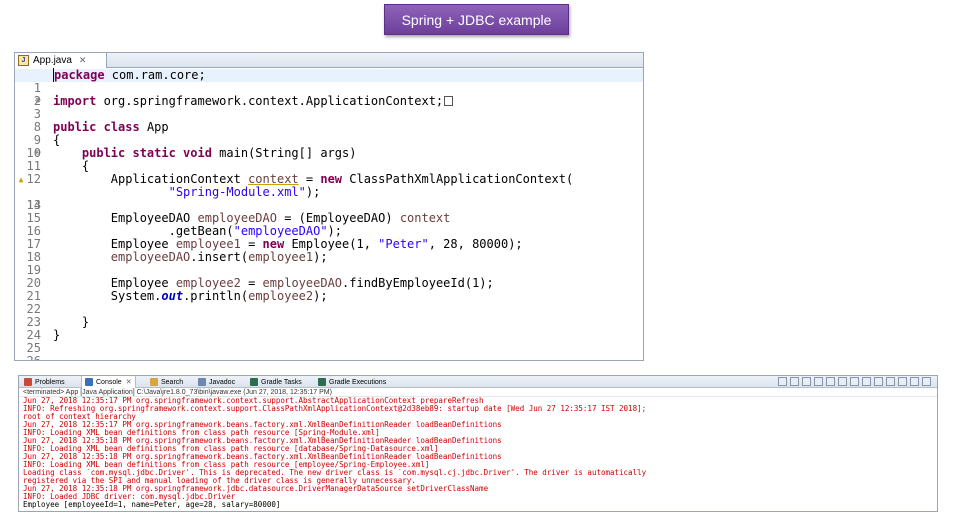  I want to click on console-line: root of context hierarchy, so click(79, 417).